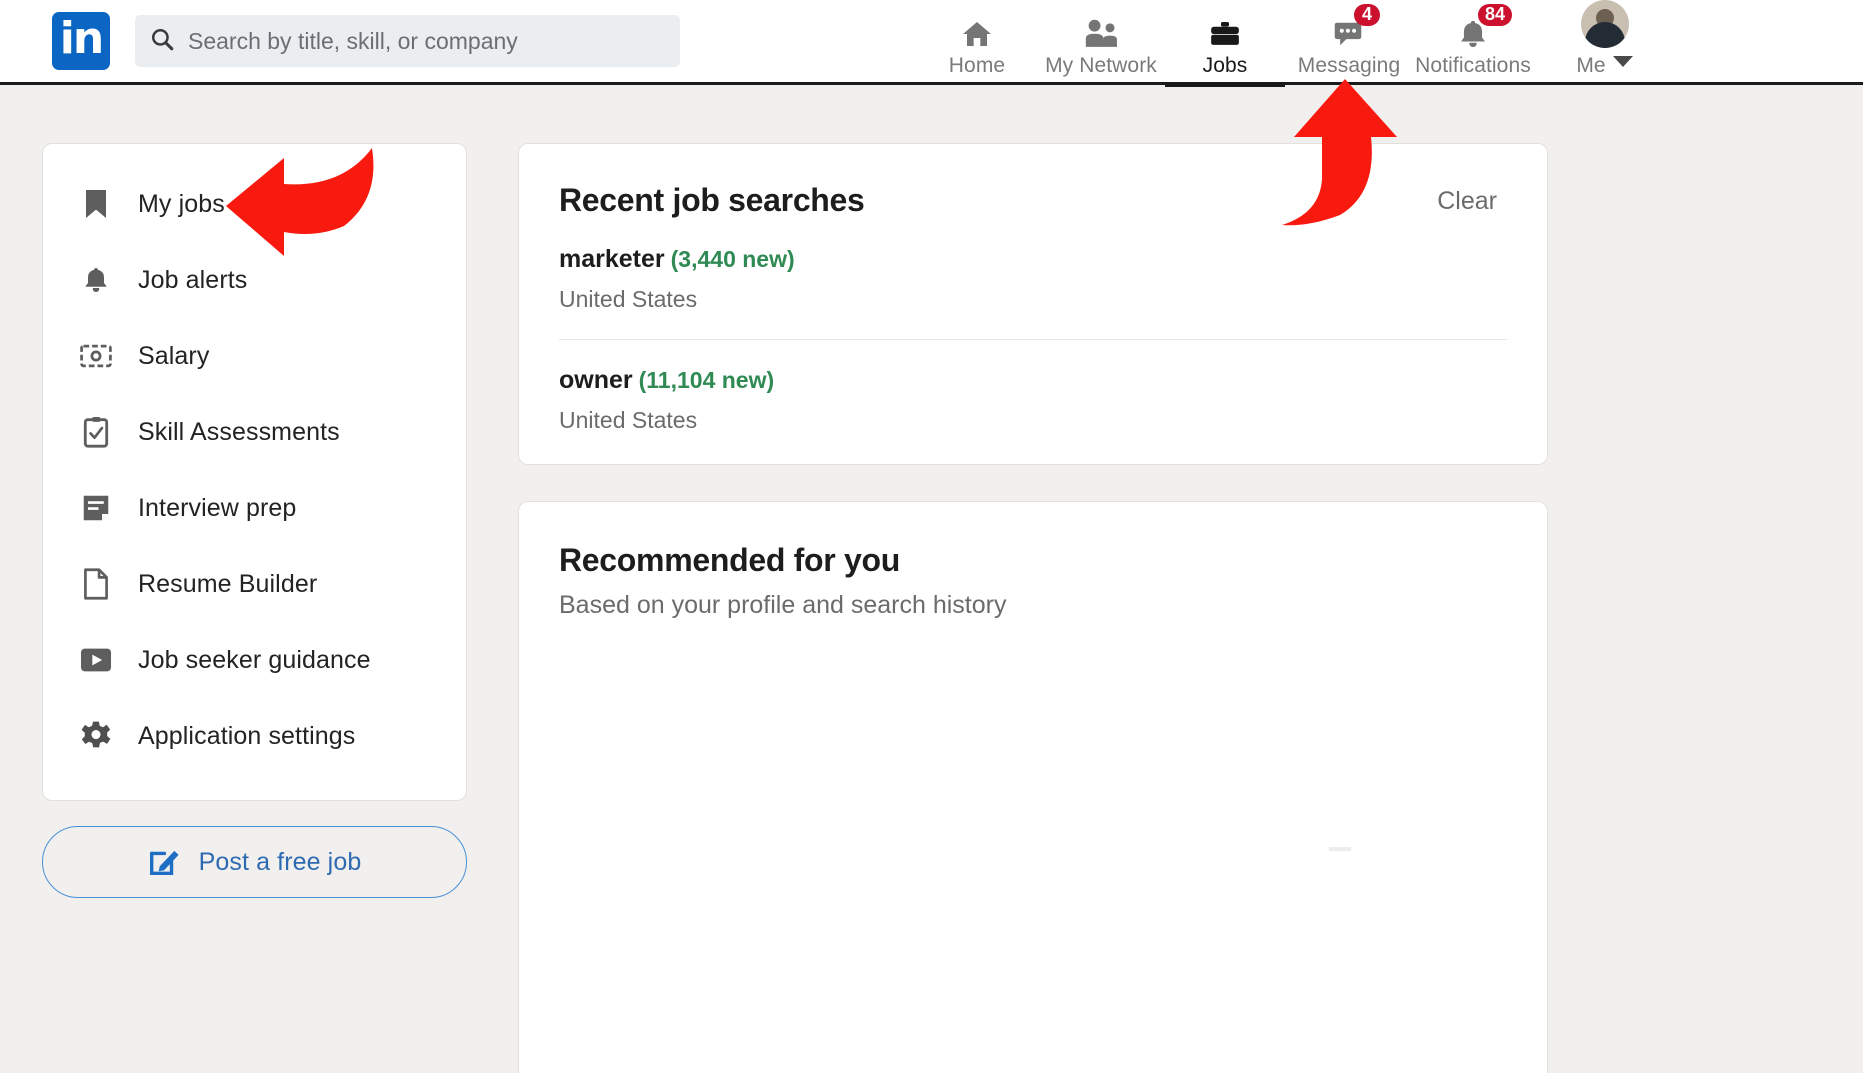 This screenshot has width=1863, height=1073. What do you see at coordinates (1349, 65) in the screenshot?
I see `nav-label-messaging: Messaging` at bounding box center [1349, 65].